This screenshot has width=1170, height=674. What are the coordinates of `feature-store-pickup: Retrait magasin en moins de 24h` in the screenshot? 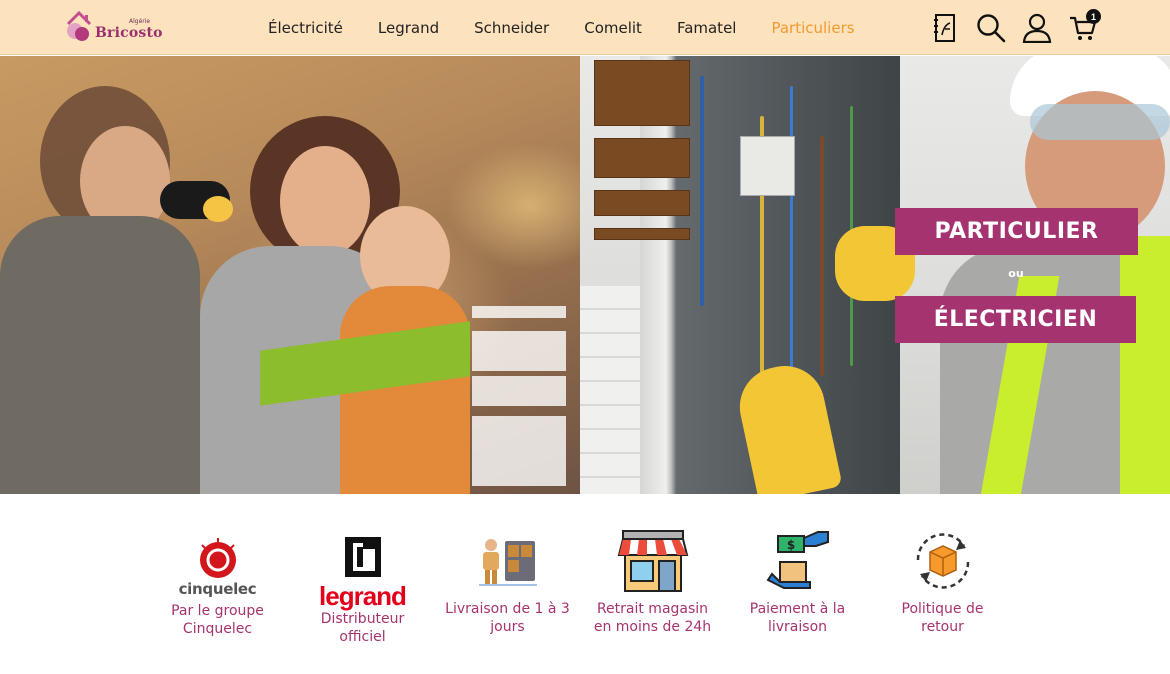 It's located at (652, 586).